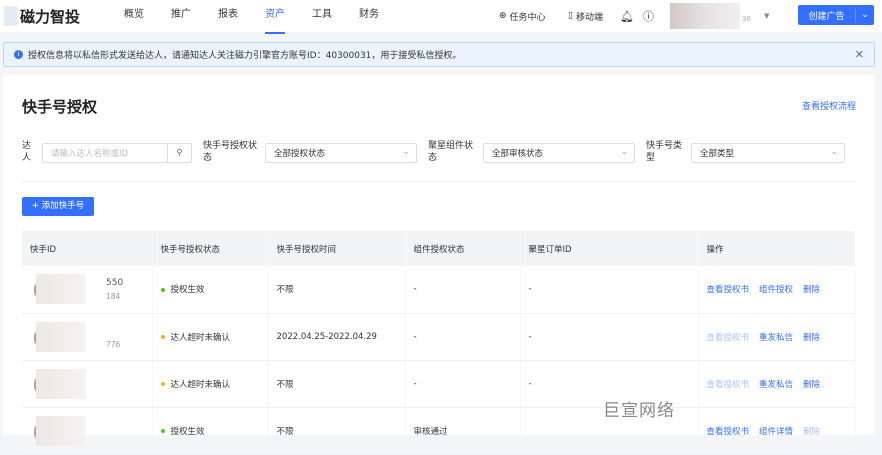 The image size is (882, 455). I want to click on column-header: 快手号授权状态, so click(210, 248).